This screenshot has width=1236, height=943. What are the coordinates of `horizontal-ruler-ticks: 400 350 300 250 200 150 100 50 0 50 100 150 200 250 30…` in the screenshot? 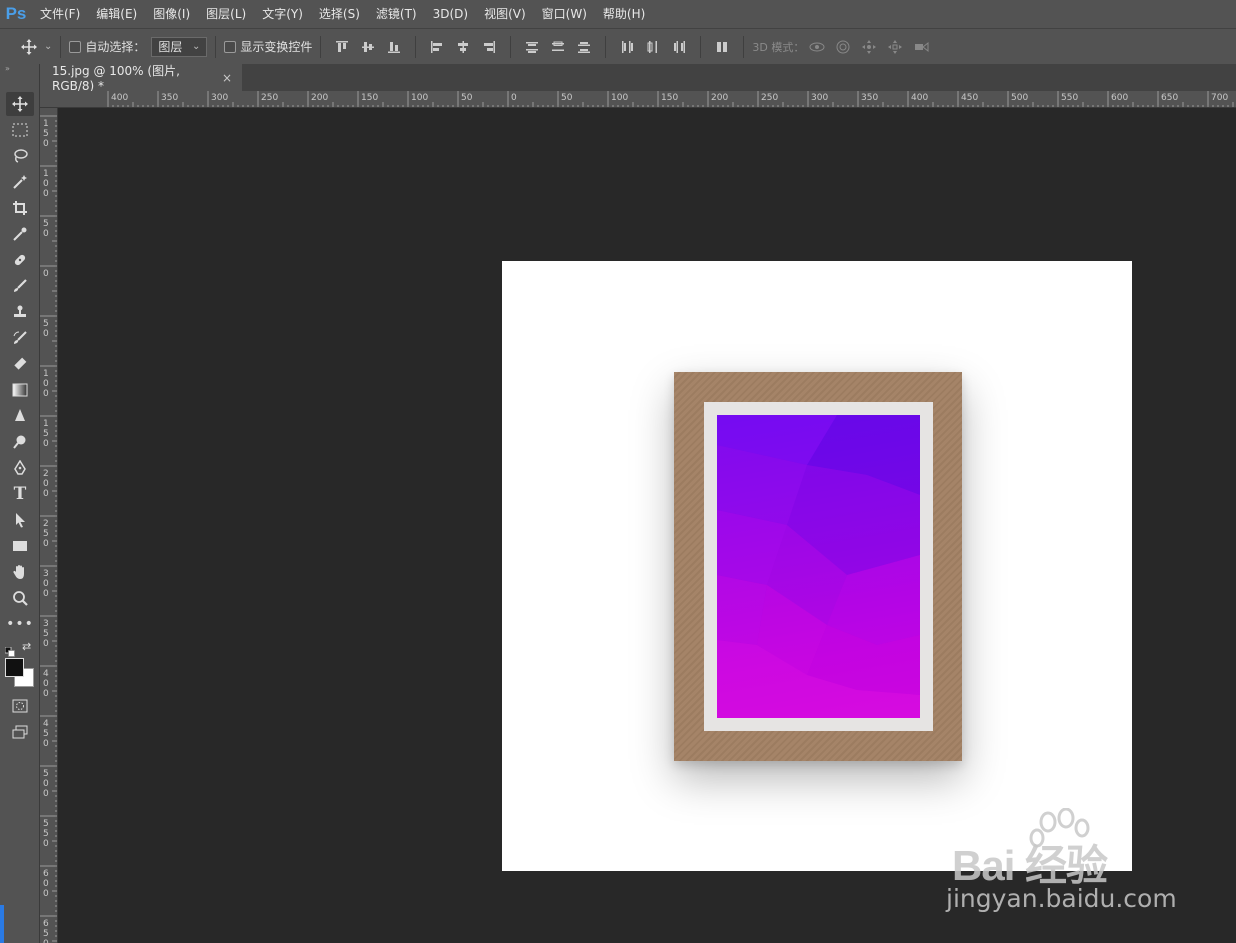 It's located at (670, 99).